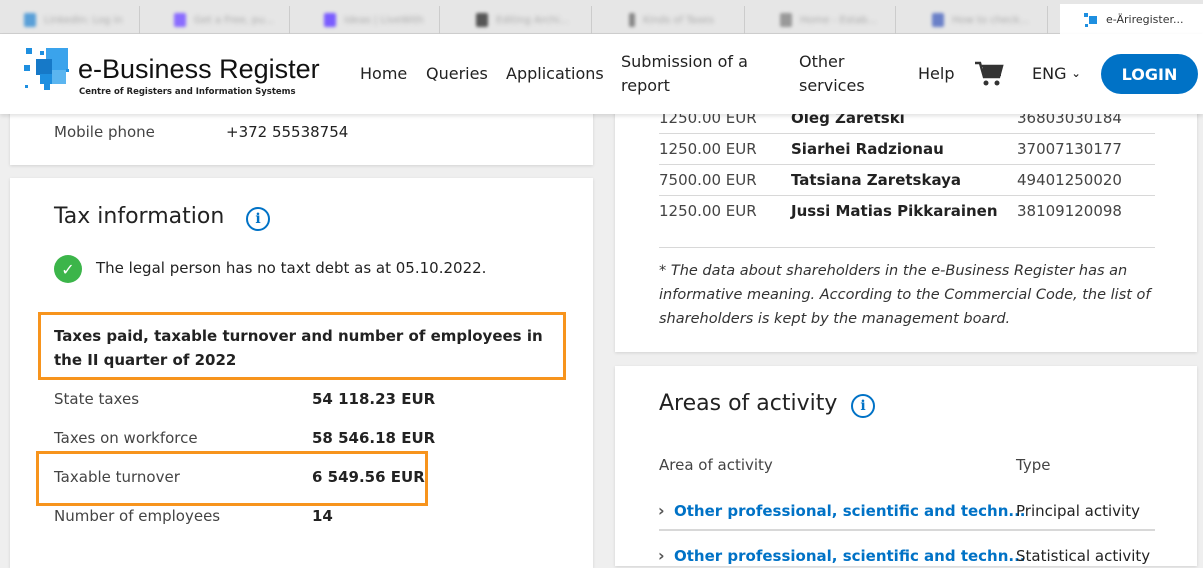  I want to click on browser-tab: Ideas | LiveWith, so click(370, 20).